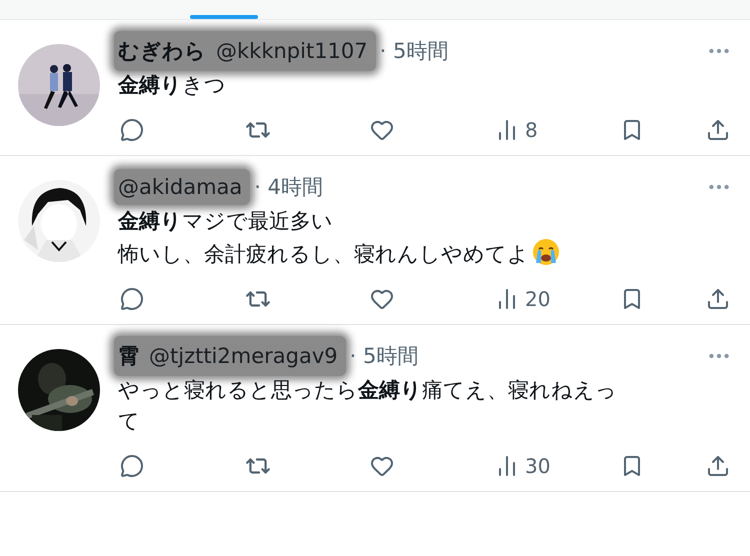  What do you see at coordinates (557, 130) in the screenshot?
I see `views-button: 8` at bounding box center [557, 130].